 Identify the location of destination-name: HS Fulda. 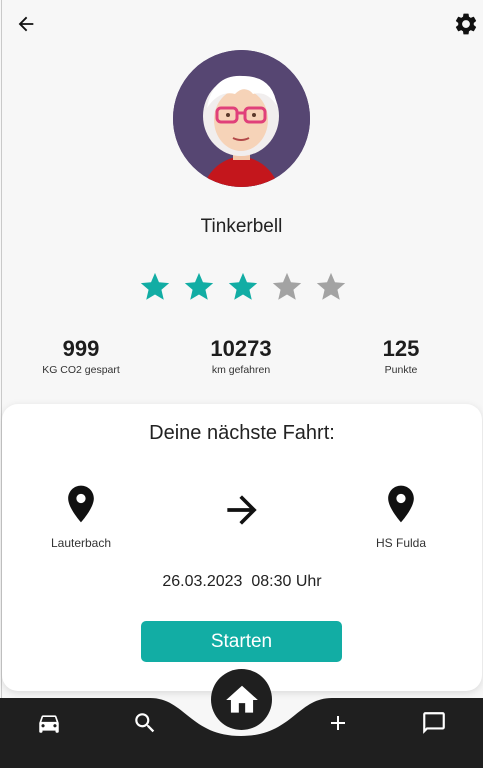
(401, 543).